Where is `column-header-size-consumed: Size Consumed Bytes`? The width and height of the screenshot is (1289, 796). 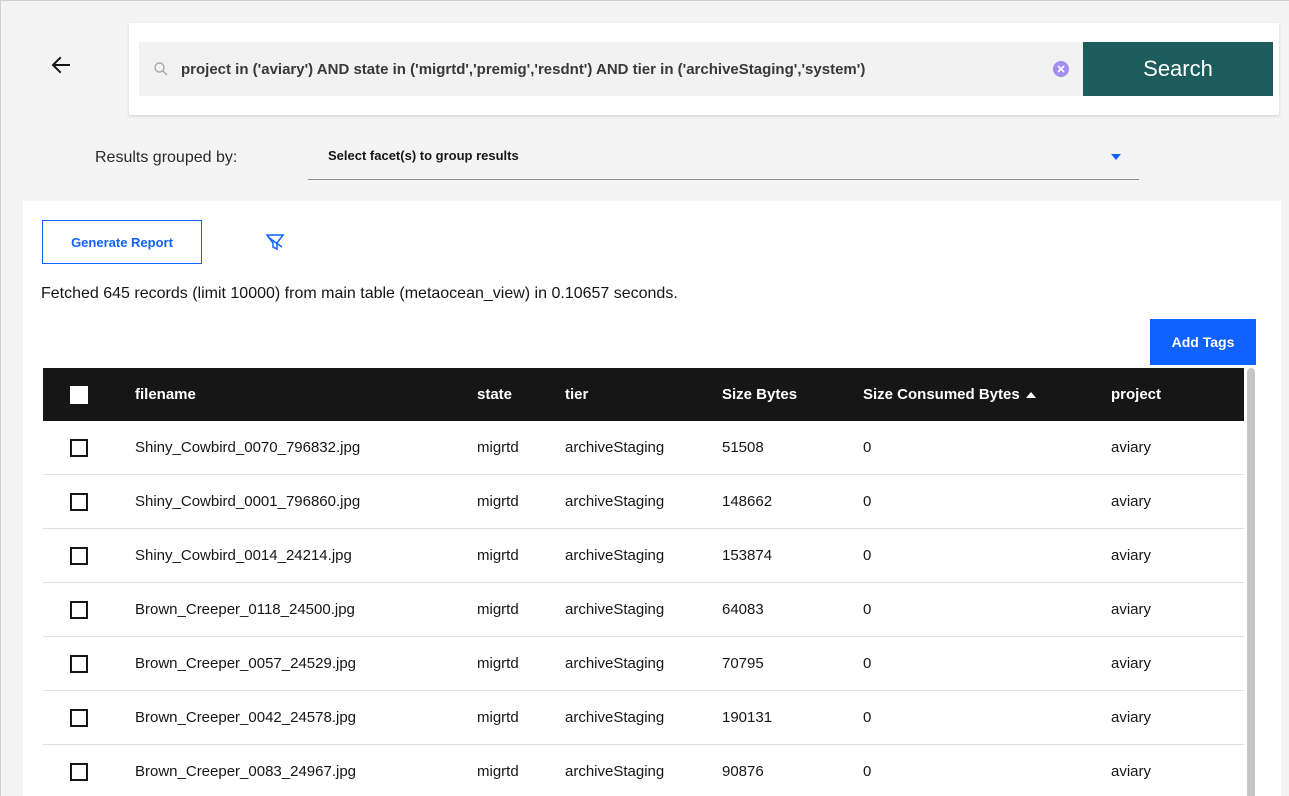 column-header-size-consumed: Size Consumed Bytes is located at coordinates (949, 394).